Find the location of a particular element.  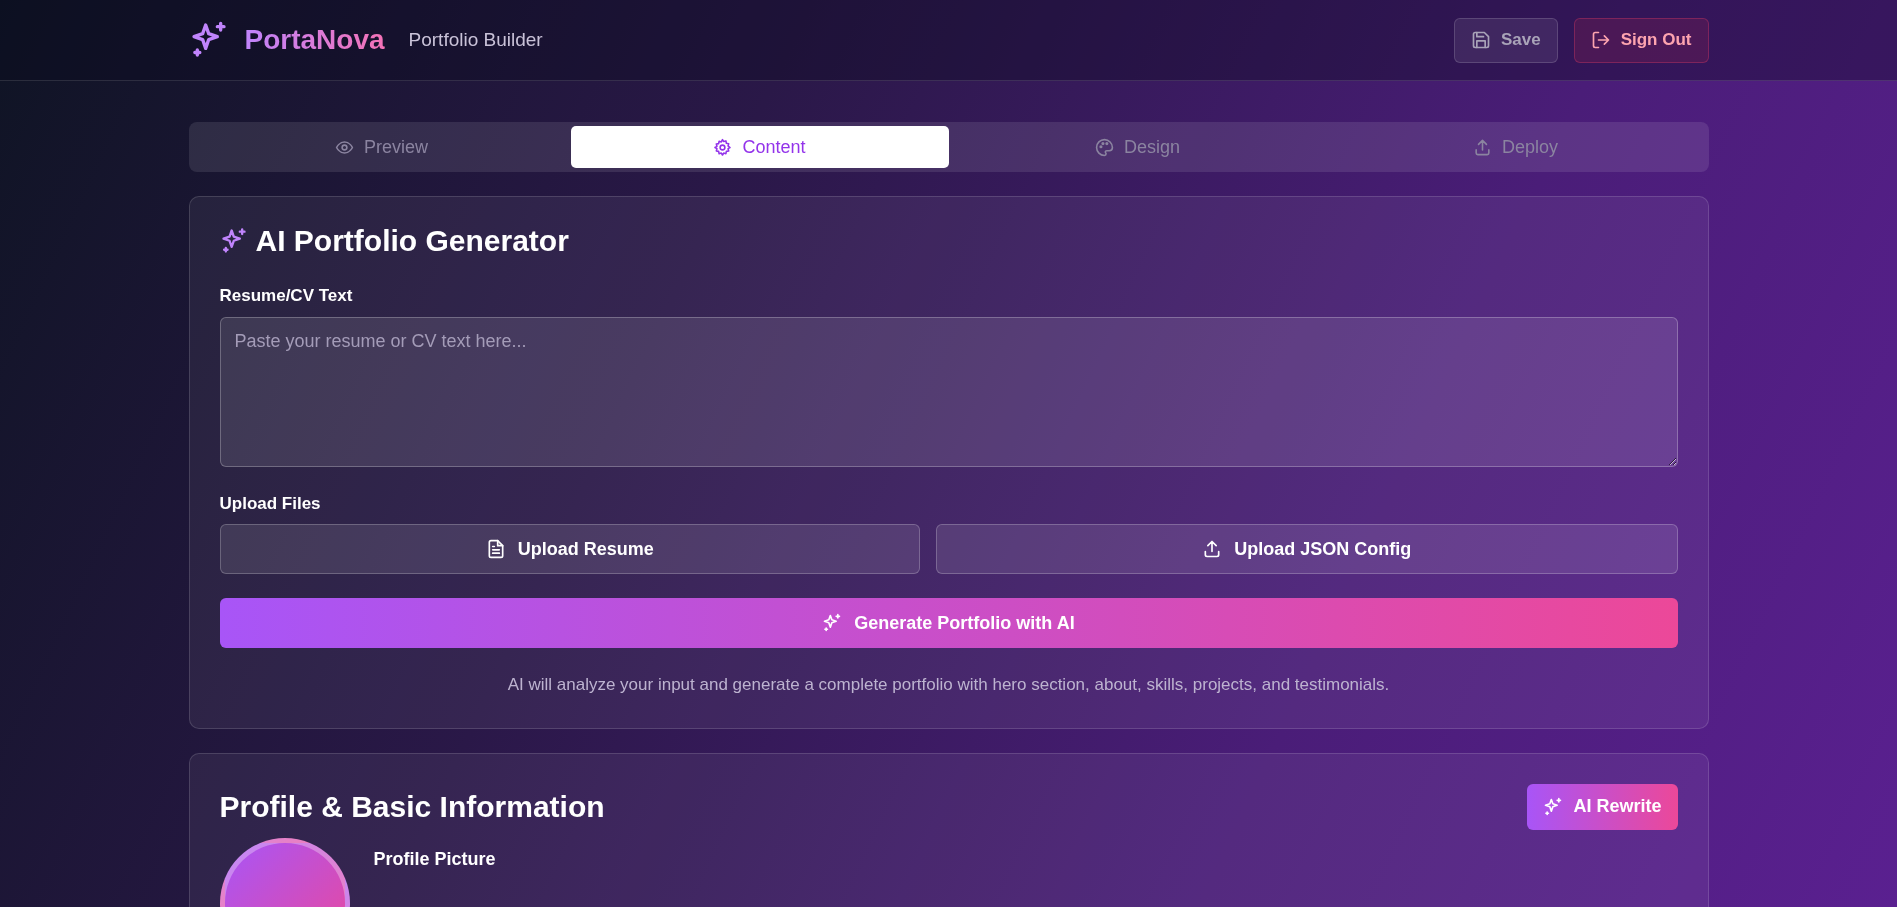

sign-out-button: Sign Out is located at coordinates (1641, 40).